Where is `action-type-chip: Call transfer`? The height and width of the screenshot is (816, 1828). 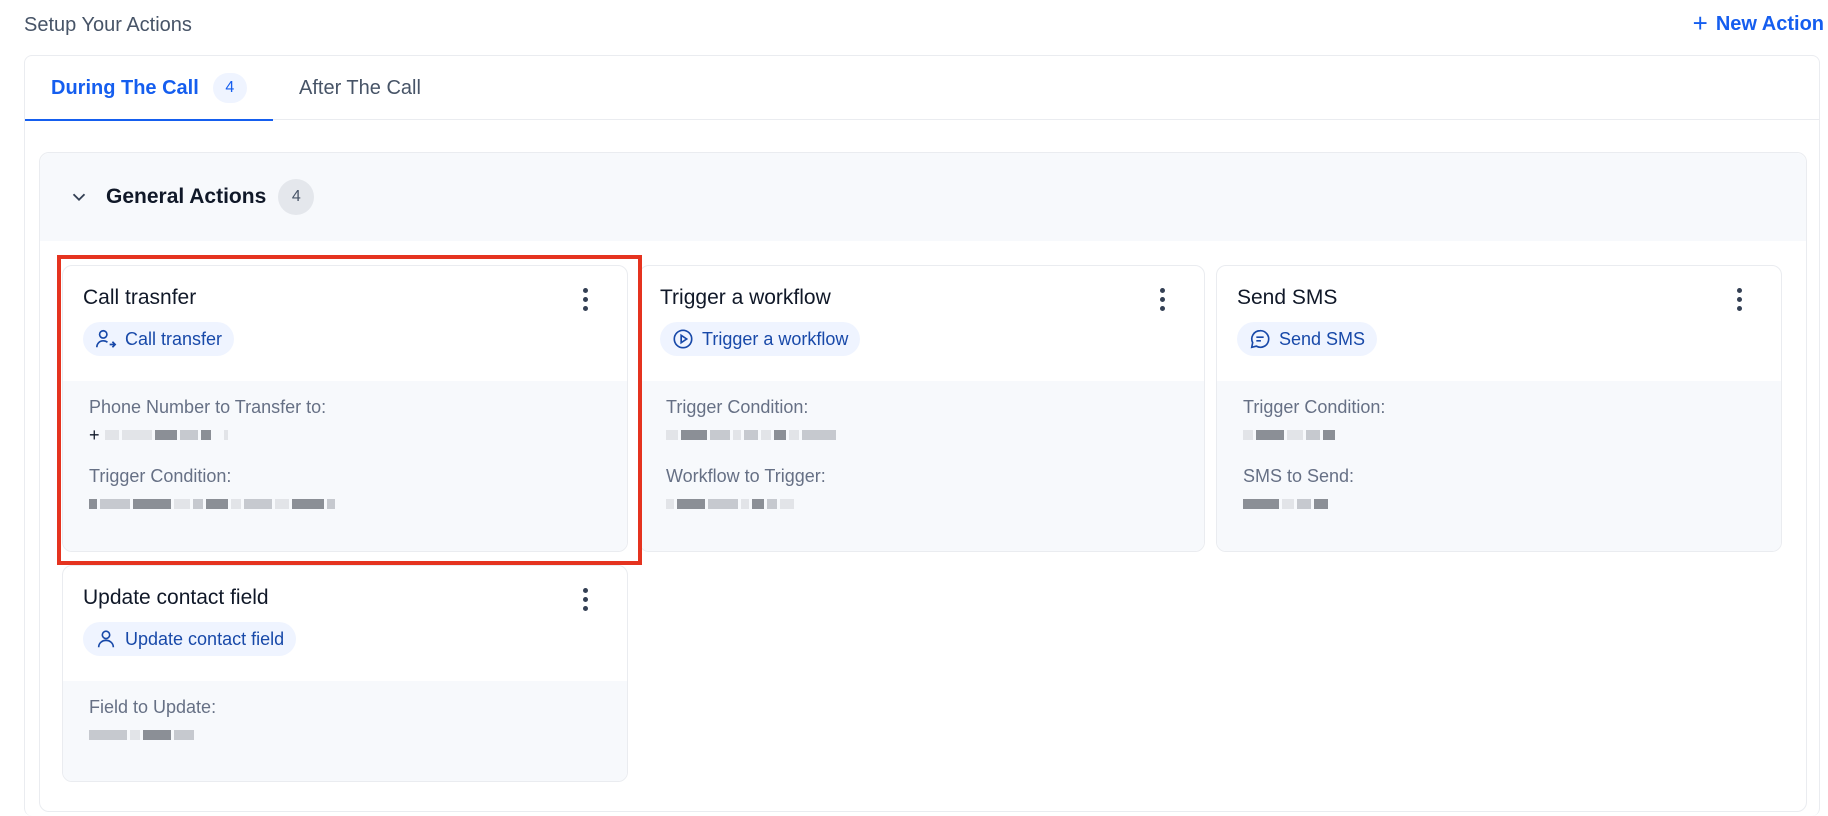
action-type-chip: Call transfer is located at coordinates (159, 339).